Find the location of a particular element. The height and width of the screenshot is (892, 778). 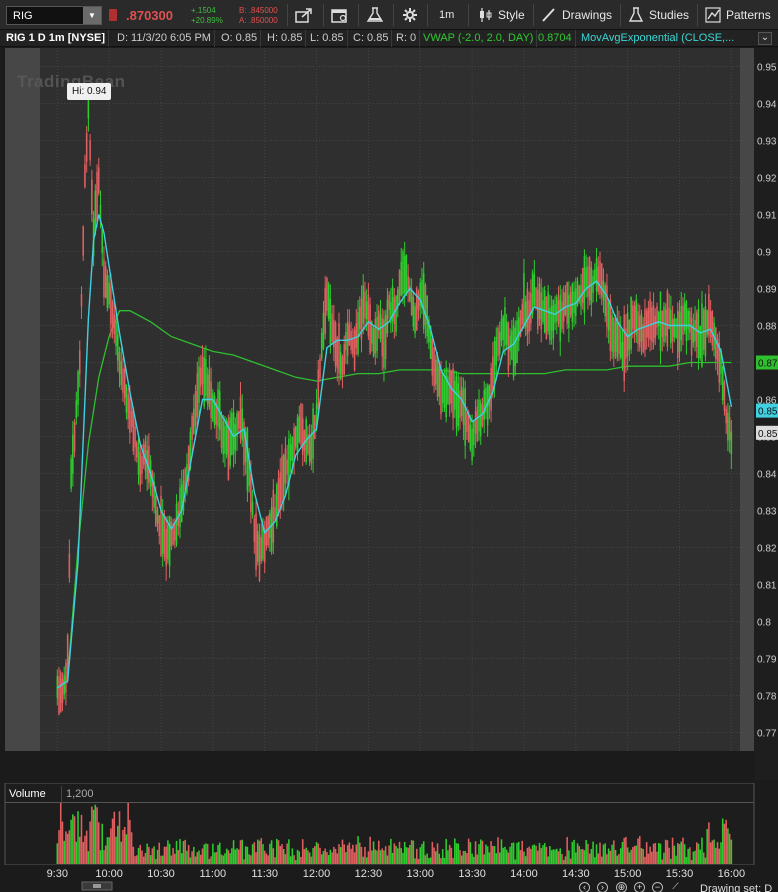

scroll-right-icon: › is located at coordinates (602, 887).